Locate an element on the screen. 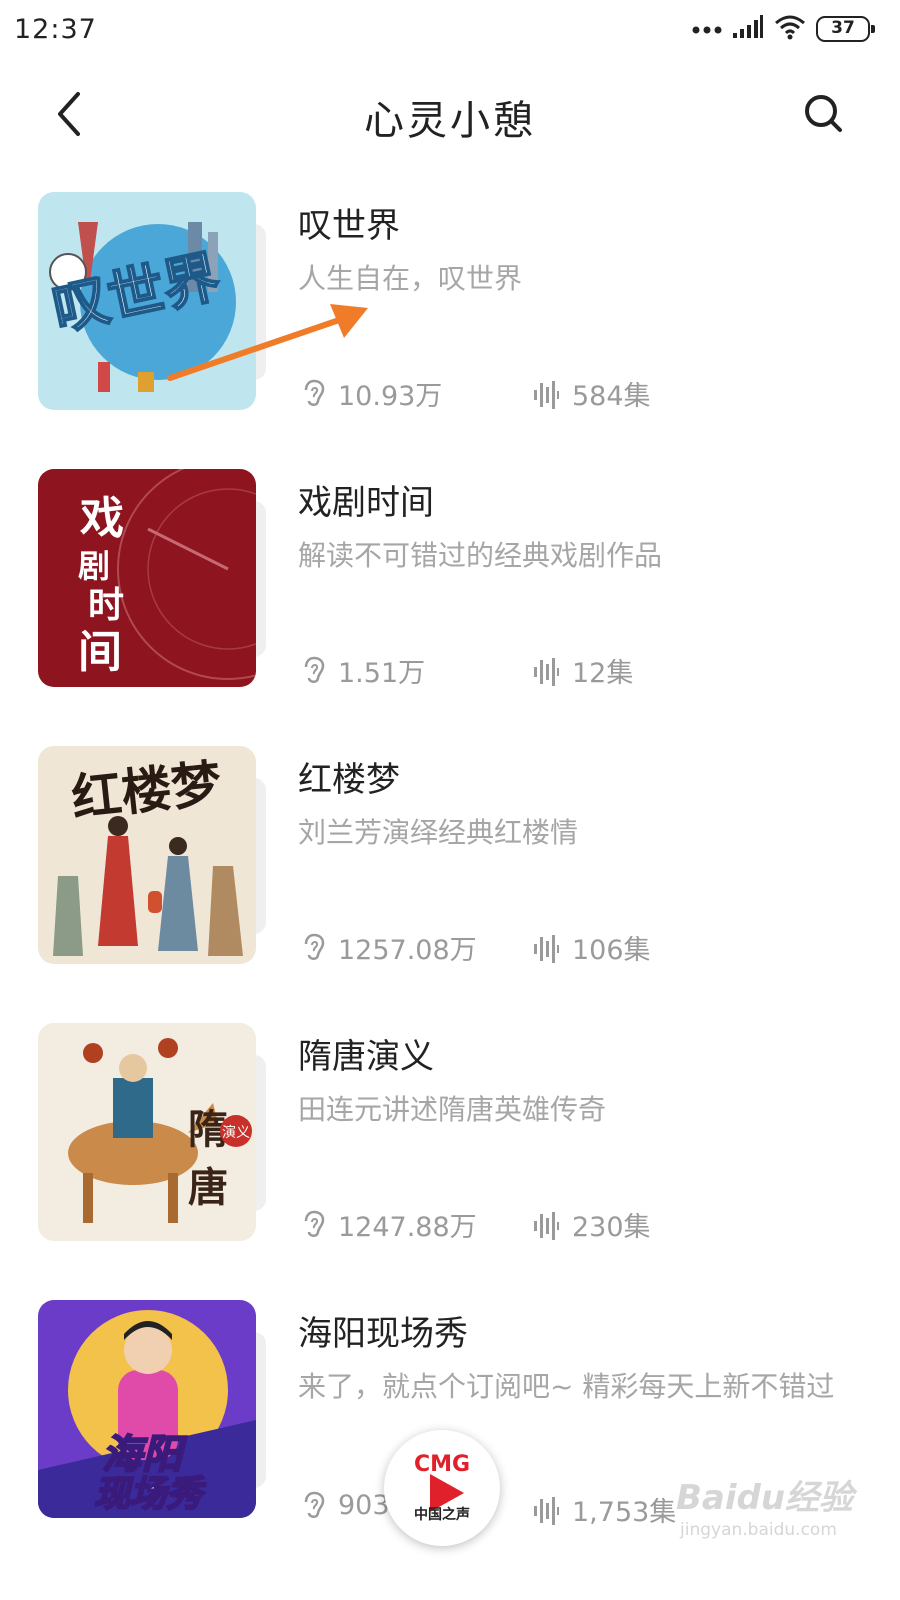 The image size is (900, 1600). plays-stat: 1257.08万 is located at coordinates (390, 947).